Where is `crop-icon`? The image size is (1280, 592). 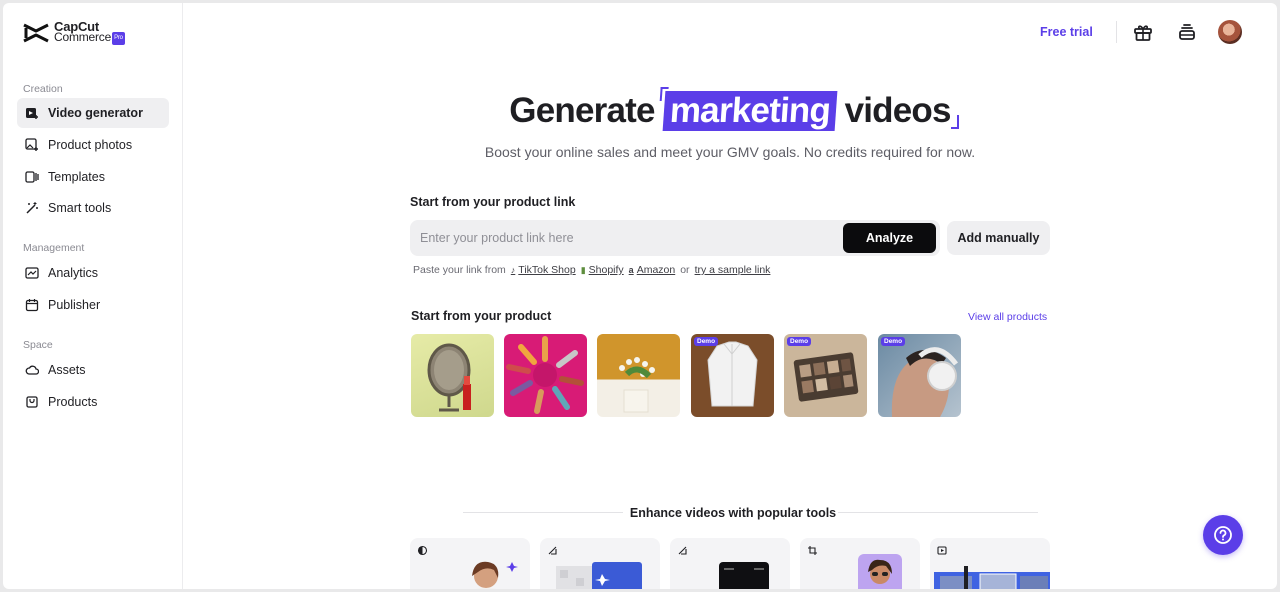
crop-icon is located at coordinates (812, 550).